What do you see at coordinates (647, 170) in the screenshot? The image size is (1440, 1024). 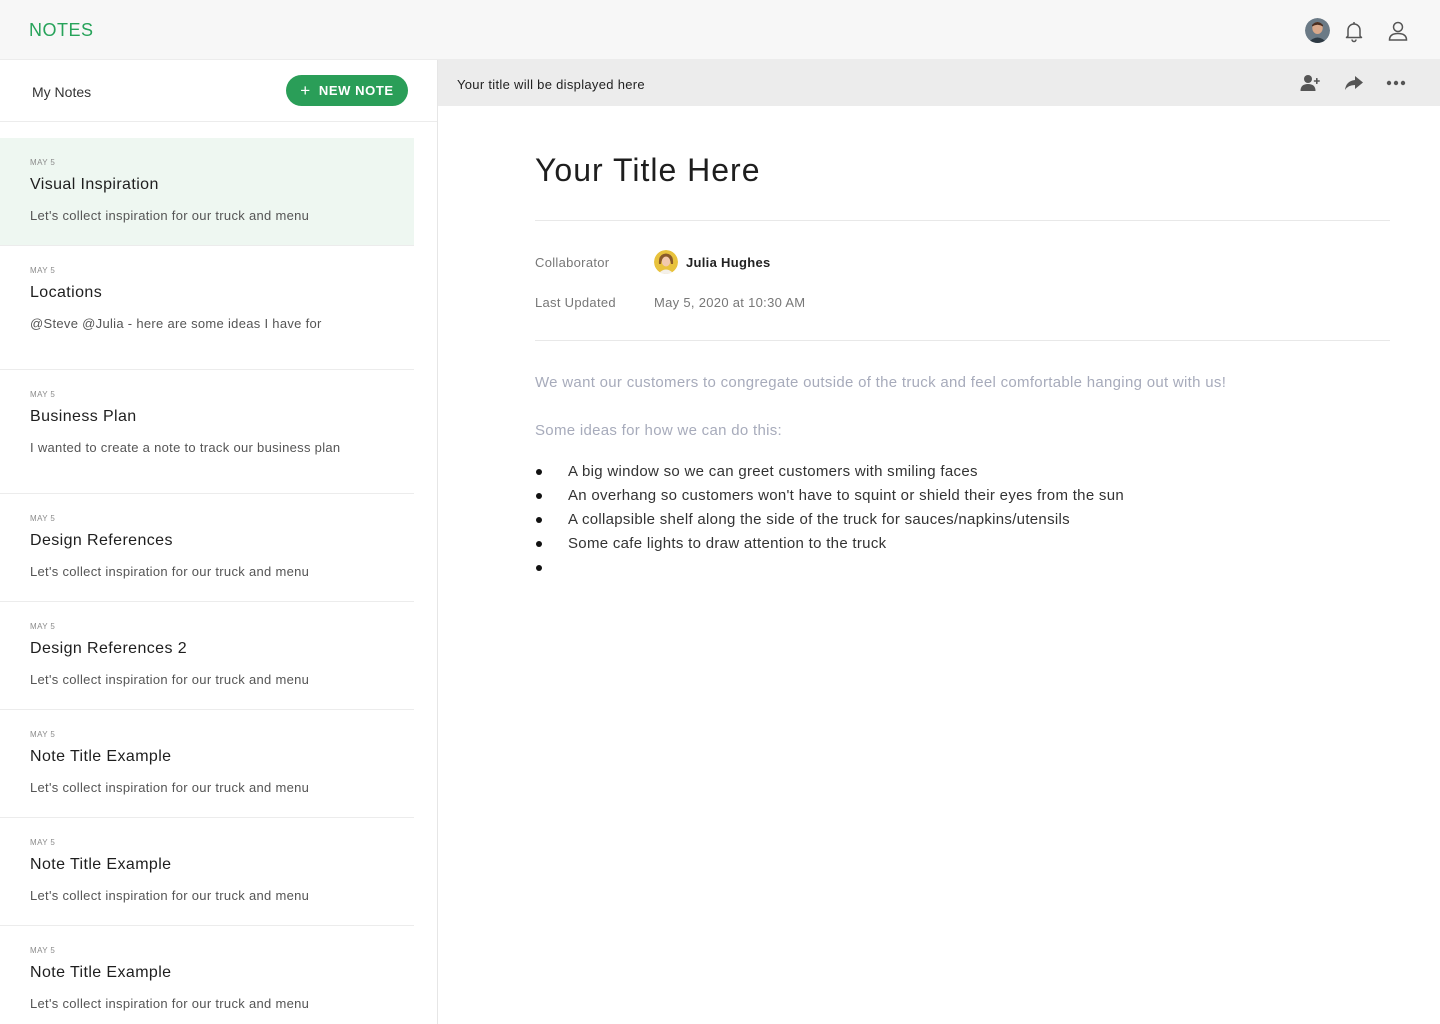 I see `note-title-heading: Your Title Here` at bounding box center [647, 170].